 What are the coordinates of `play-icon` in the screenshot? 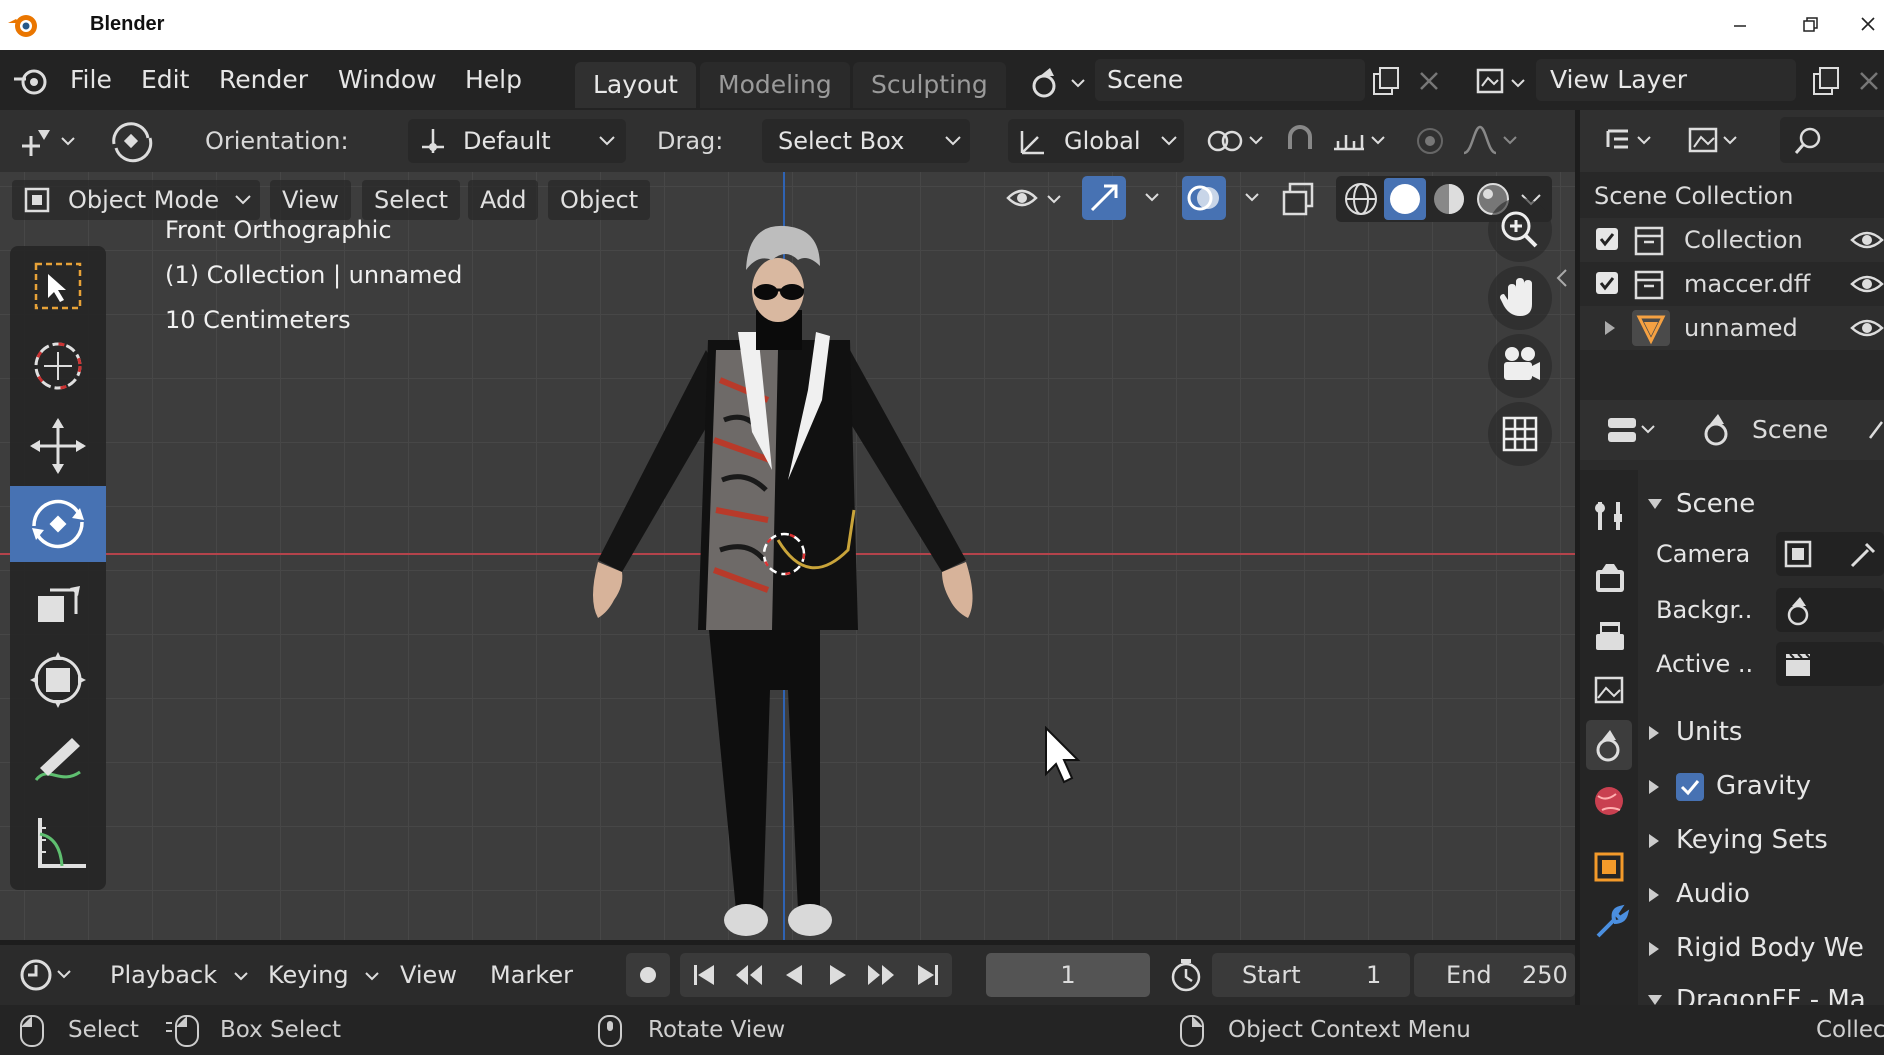 It's located at (838, 975).